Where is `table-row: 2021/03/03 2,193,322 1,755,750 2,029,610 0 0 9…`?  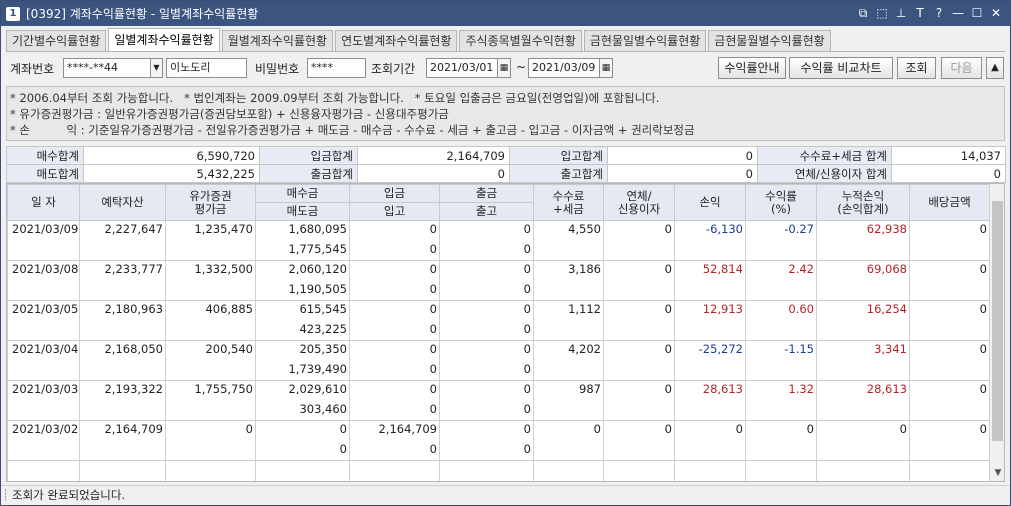
table-row: 2021/03/03 2,193,322 1,755,750 2,029,610 0 0 9… is located at coordinates (498, 400).